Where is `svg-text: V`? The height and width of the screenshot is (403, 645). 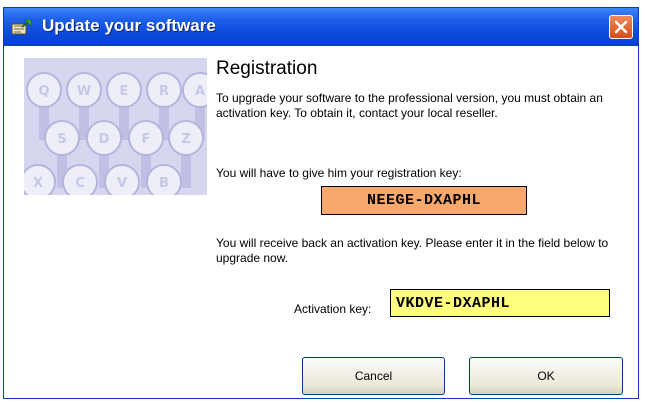 svg-text: V is located at coordinates (122, 183).